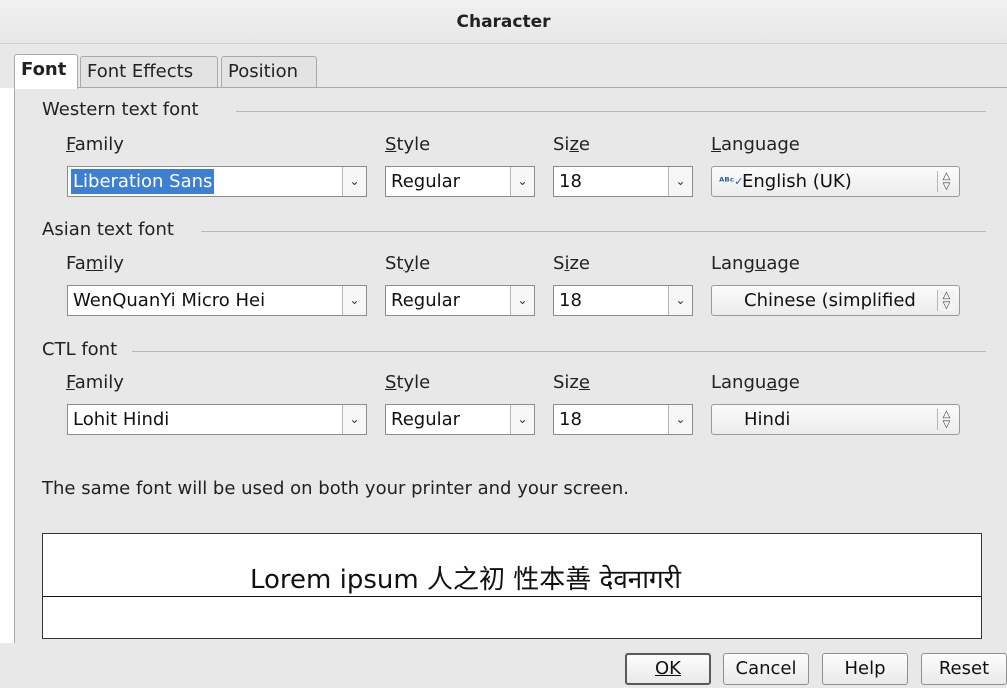 The height and width of the screenshot is (688, 1007). What do you see at coordinates (830, 300) in the screenshot?
I see `asian-language-value: Chinese (simplified` at bounding box center [830, 300].